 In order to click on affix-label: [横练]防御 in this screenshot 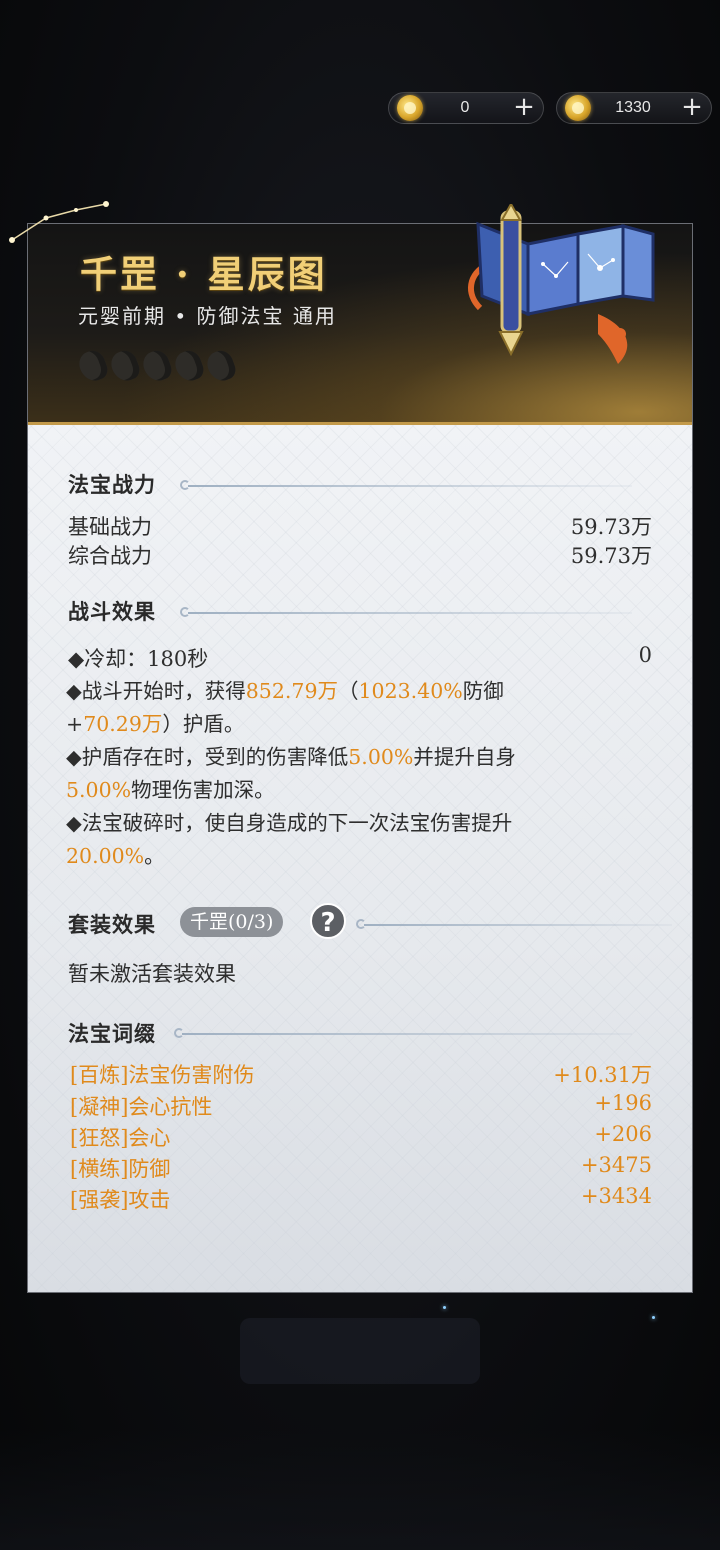, I will do `click(120, 1169)`.